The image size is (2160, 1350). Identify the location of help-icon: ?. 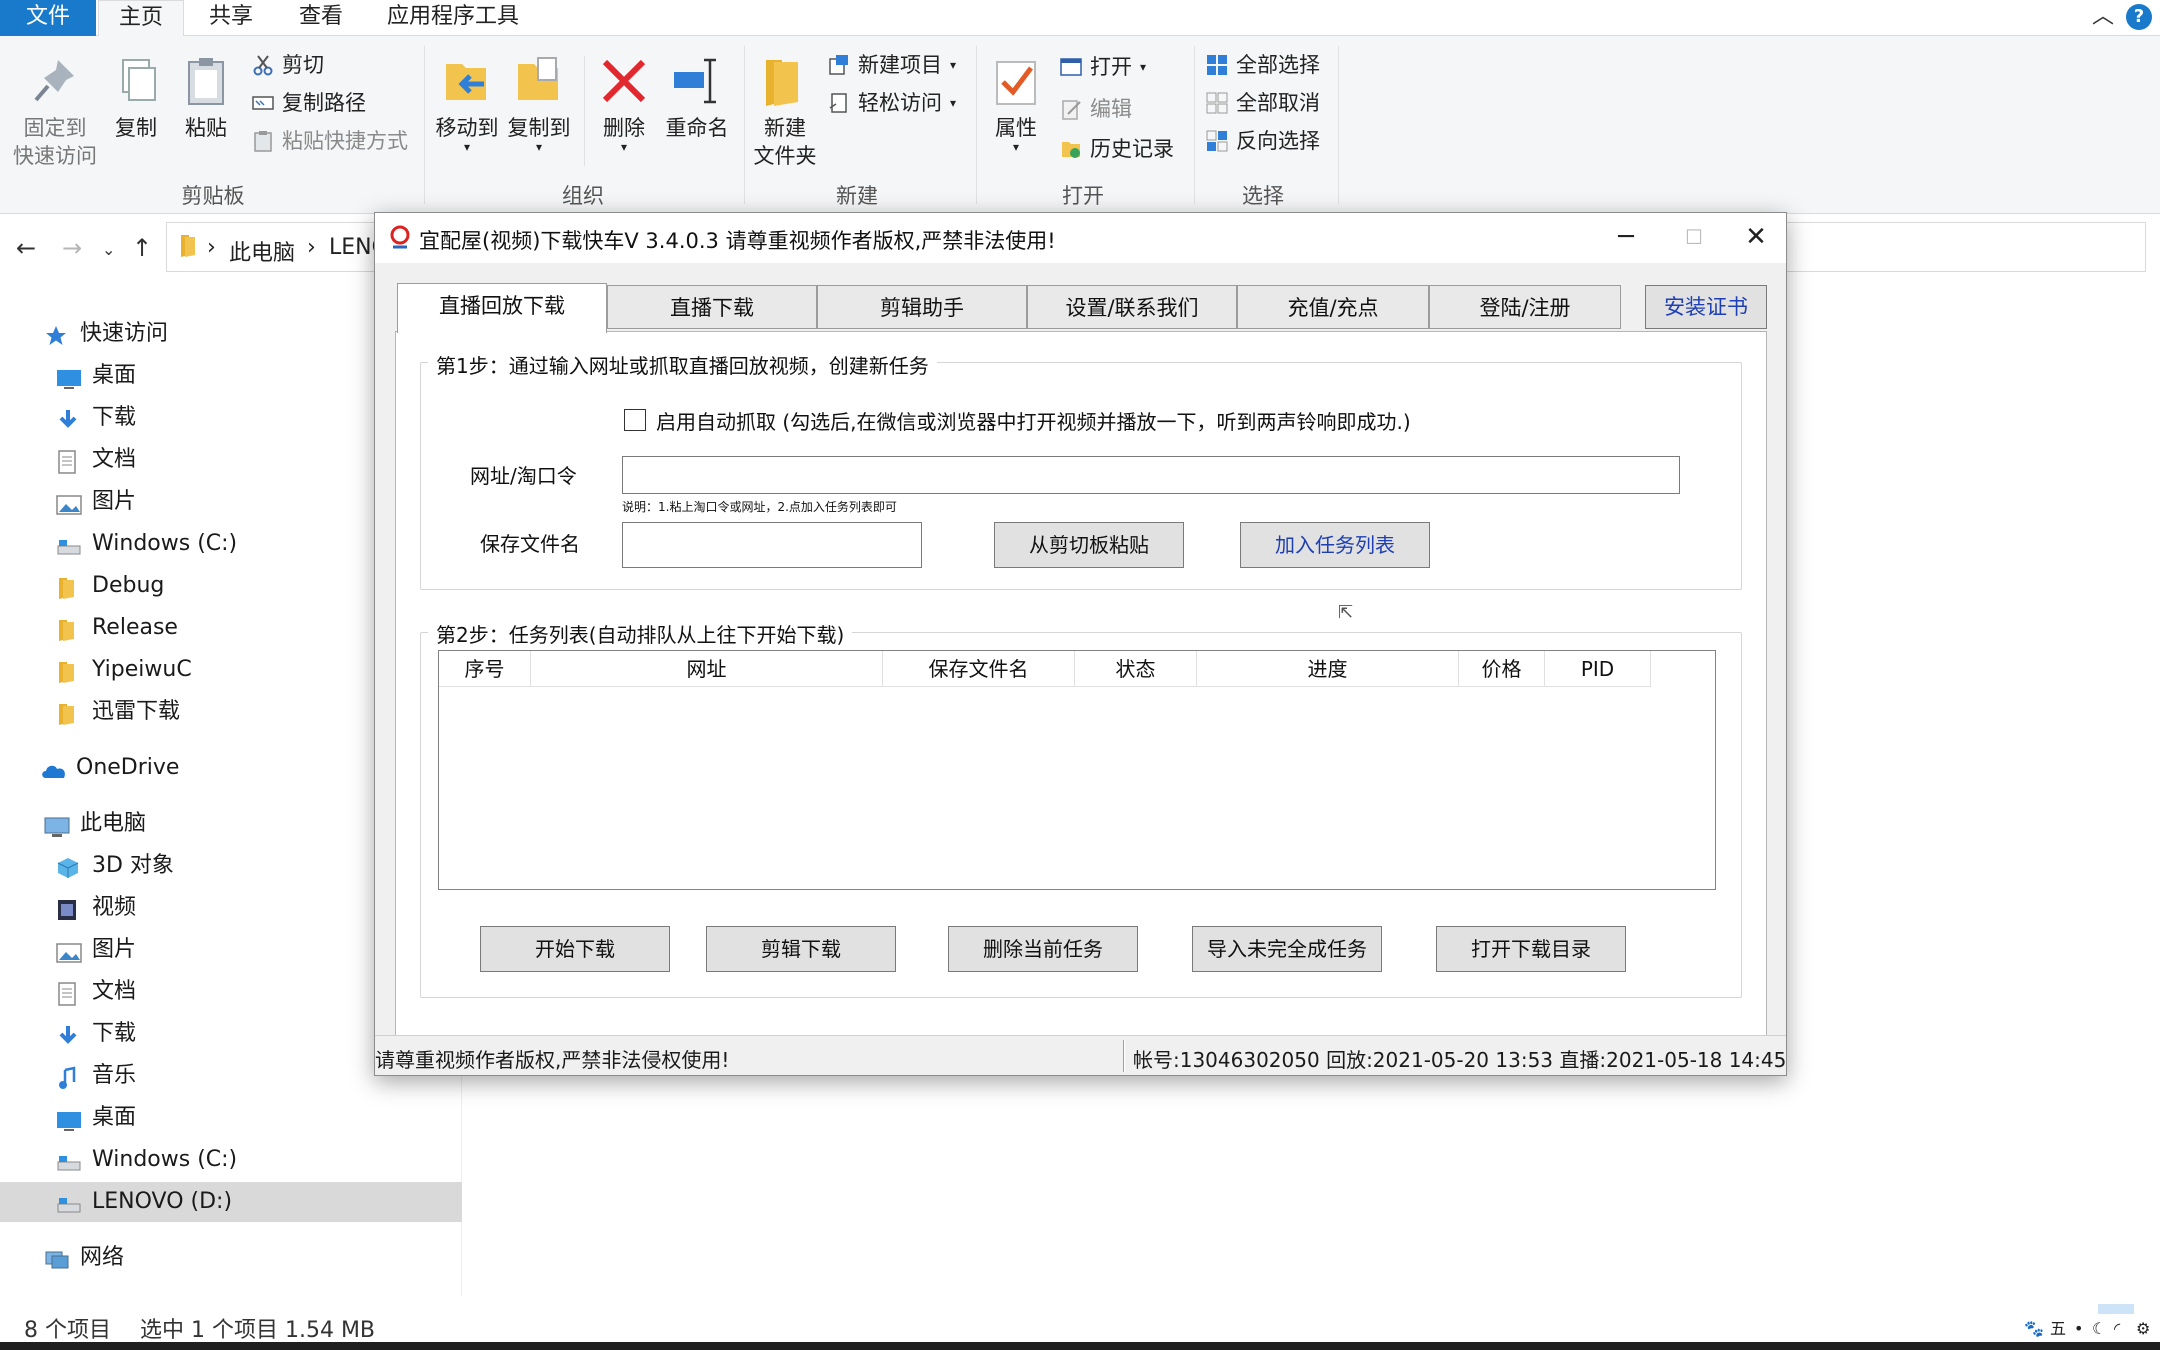
(2139, 17).